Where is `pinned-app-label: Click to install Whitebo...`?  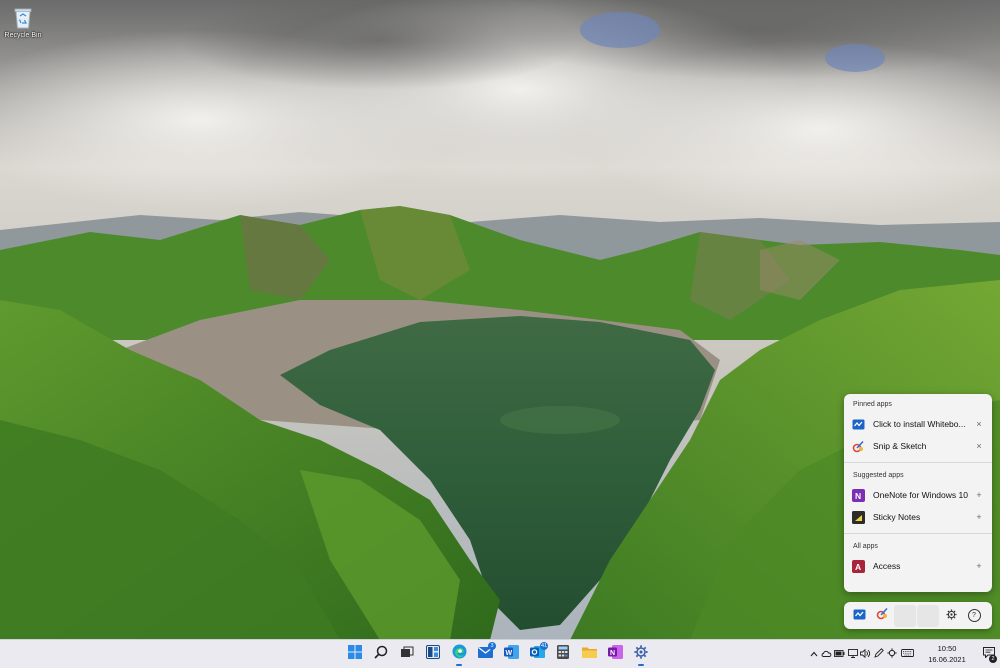 pinned-app-label: Click to install Whitebo... is located at coordinates (919, 424).